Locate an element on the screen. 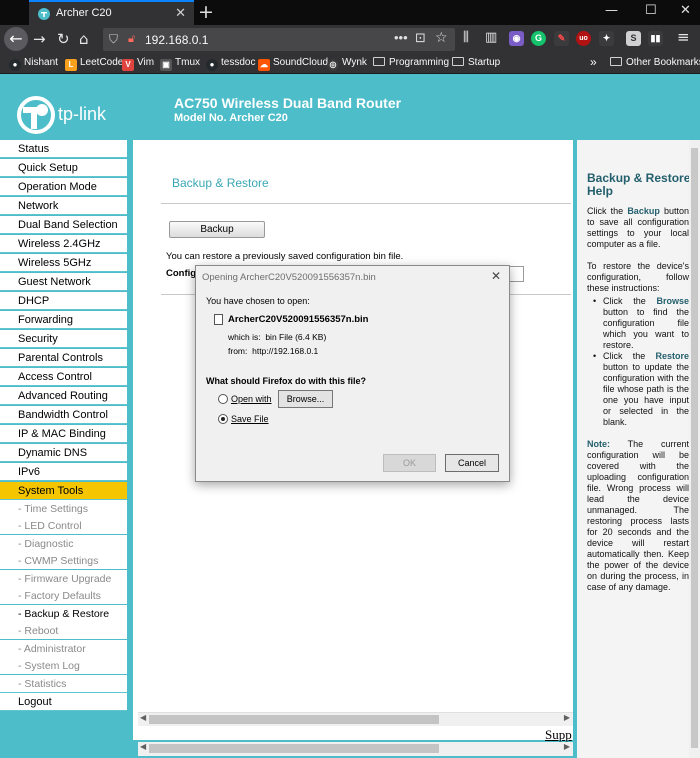  url-bar: ⛉ 🔓︎ 192.168.0.1 ••• ⊡ ☆ is located at coordinates (279, 39).